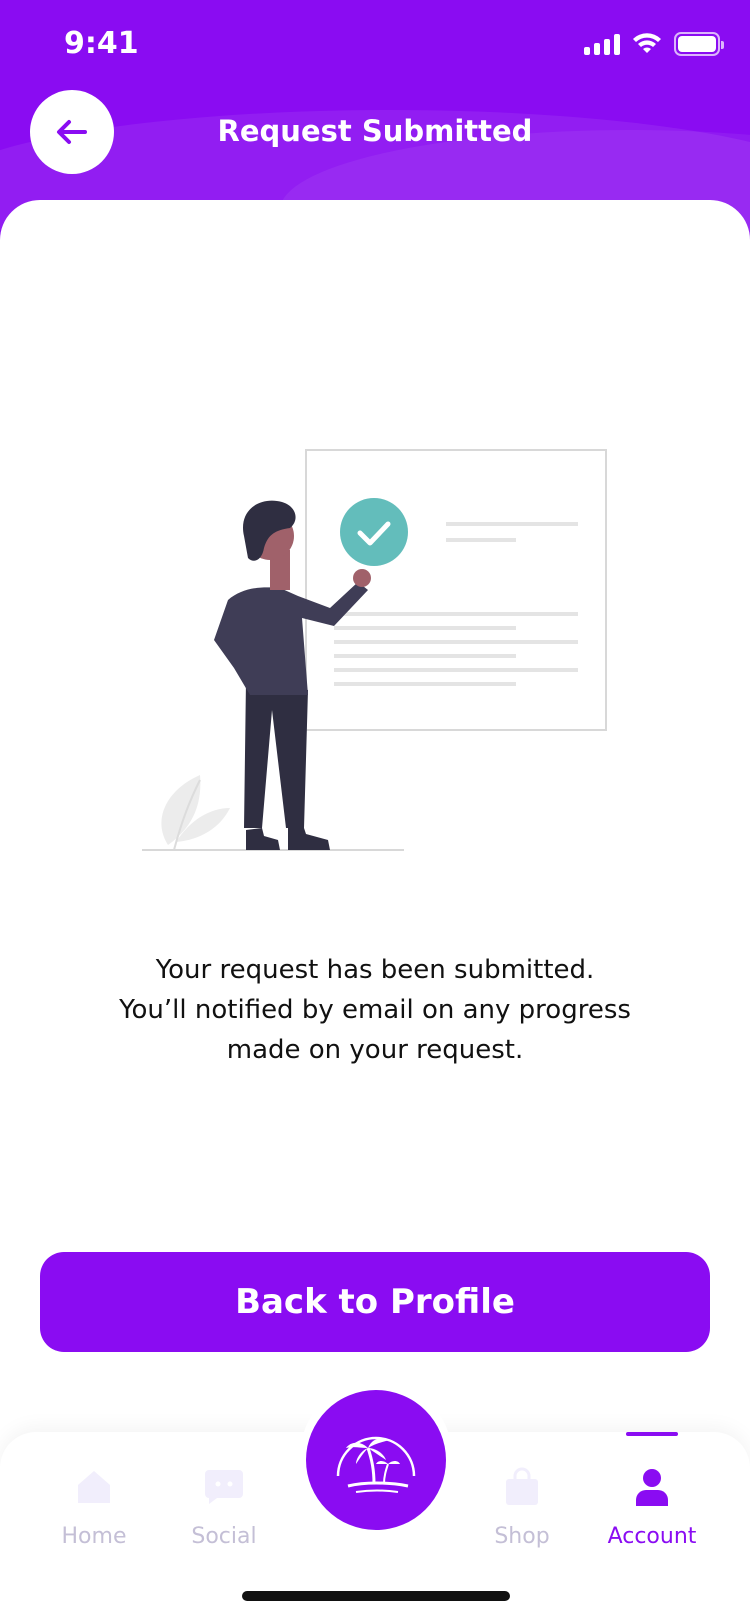 This screenshot has height=1624, width=750. I want to click on message-line: made on your request., so click(375, 1050).